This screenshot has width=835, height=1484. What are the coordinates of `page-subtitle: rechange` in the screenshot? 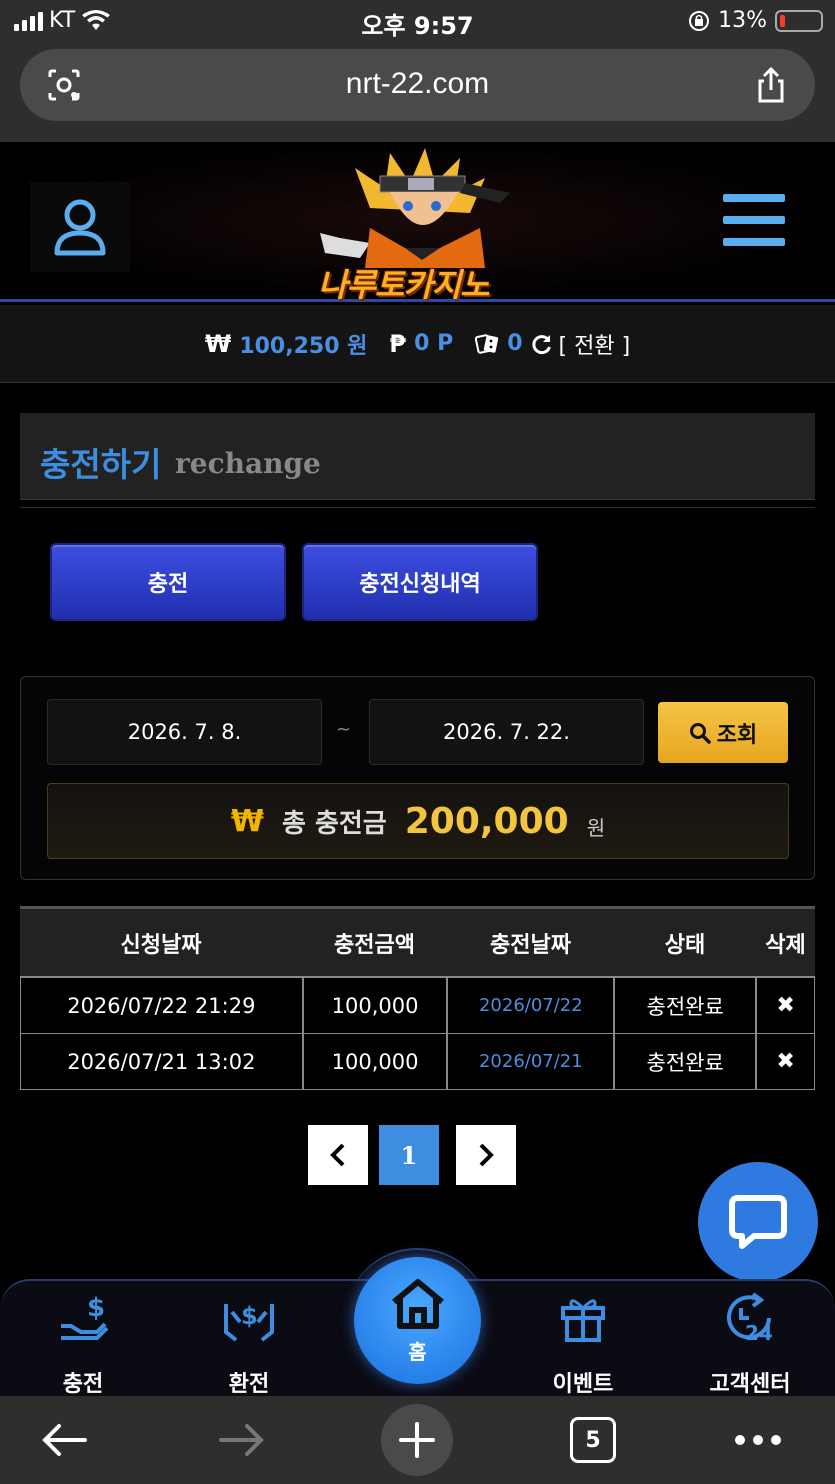 It's located at (248, 463).